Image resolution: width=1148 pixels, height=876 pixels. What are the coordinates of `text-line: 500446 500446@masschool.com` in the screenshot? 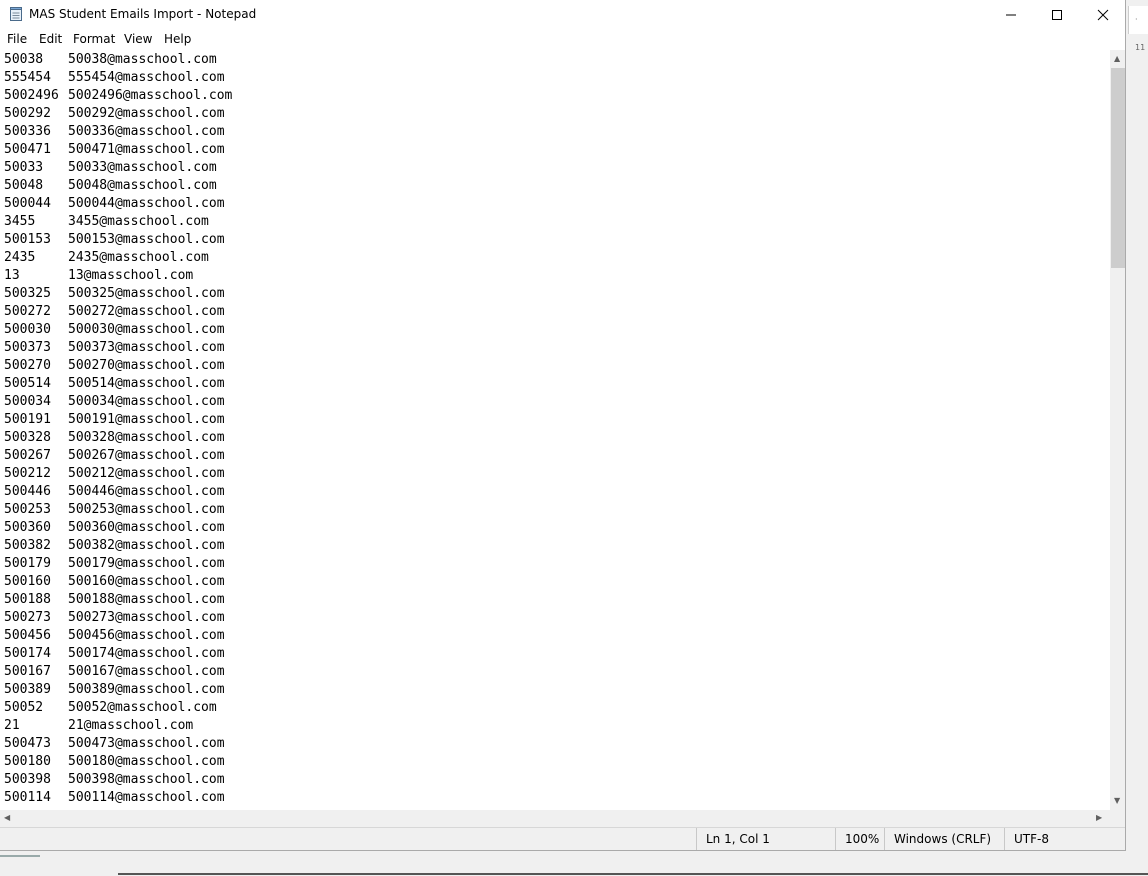 It's located at (114, 492).